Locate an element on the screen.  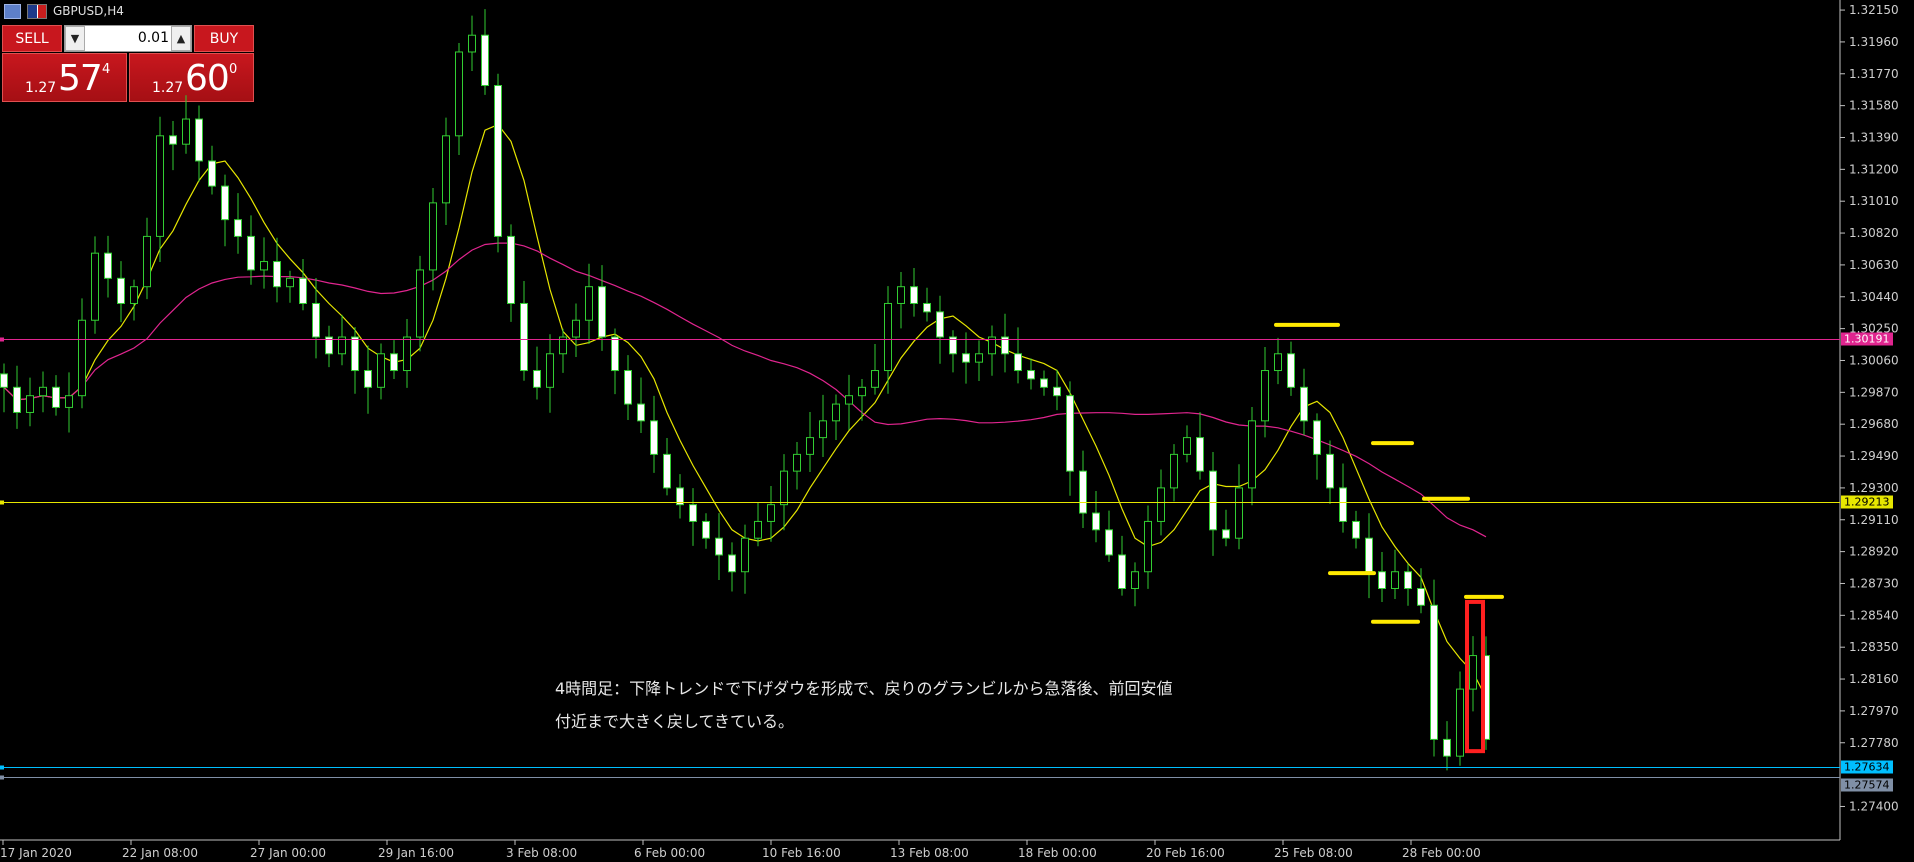
time-tick-label: 20 Feb 16:00 is located at coordinates (1185, 853).